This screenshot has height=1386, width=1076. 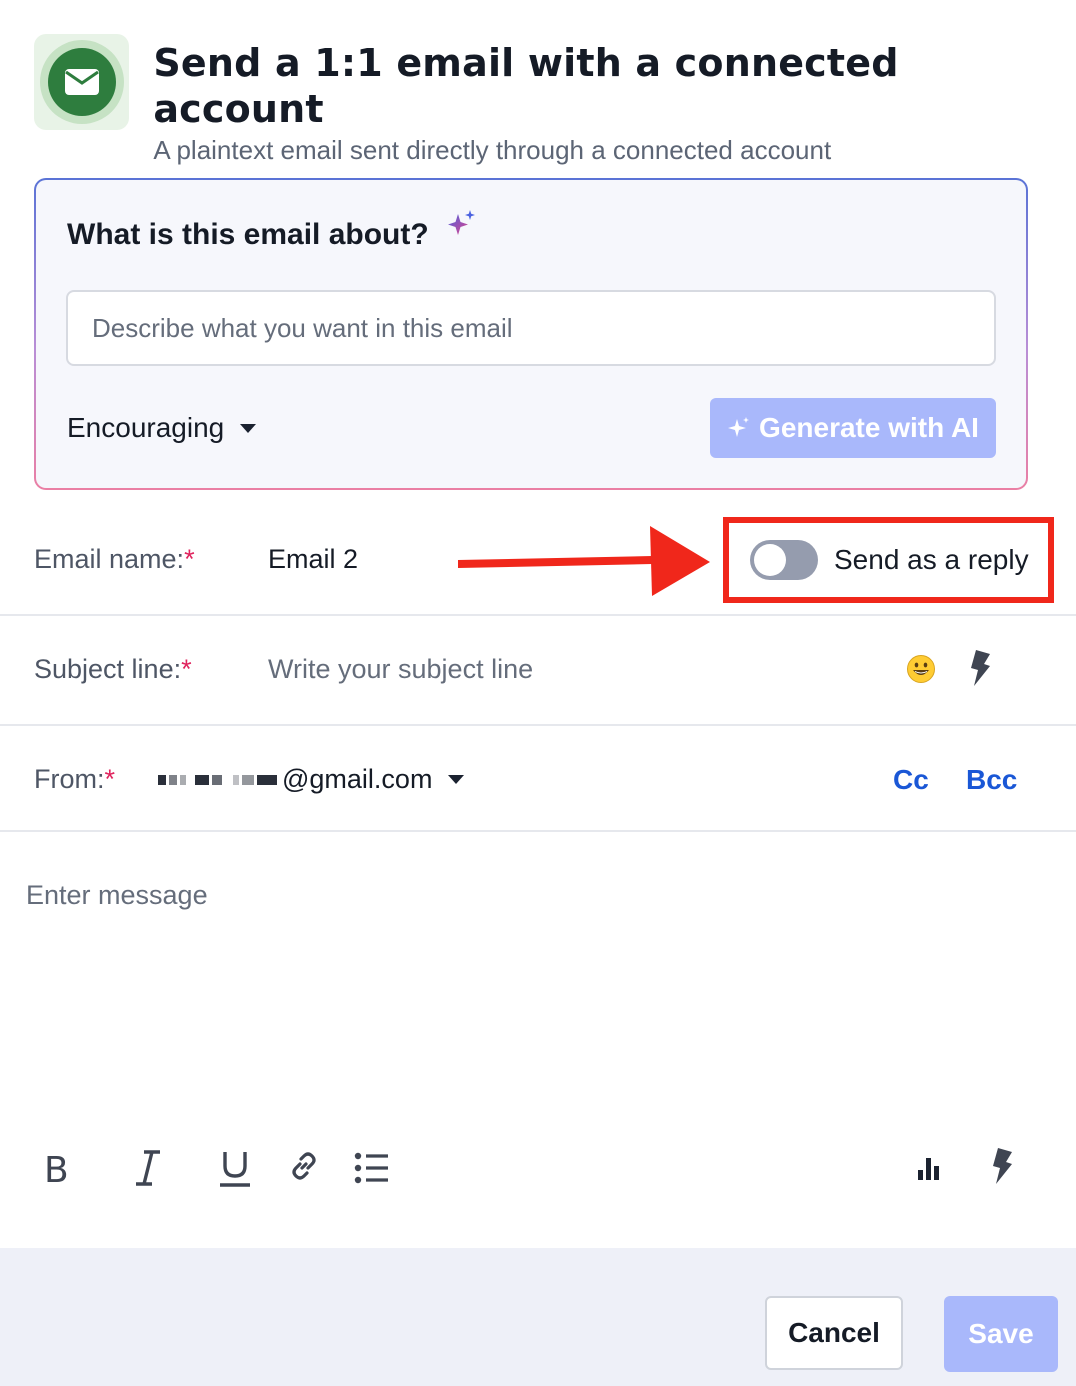 I want to click on subject-input, so click(x=568, y=669).